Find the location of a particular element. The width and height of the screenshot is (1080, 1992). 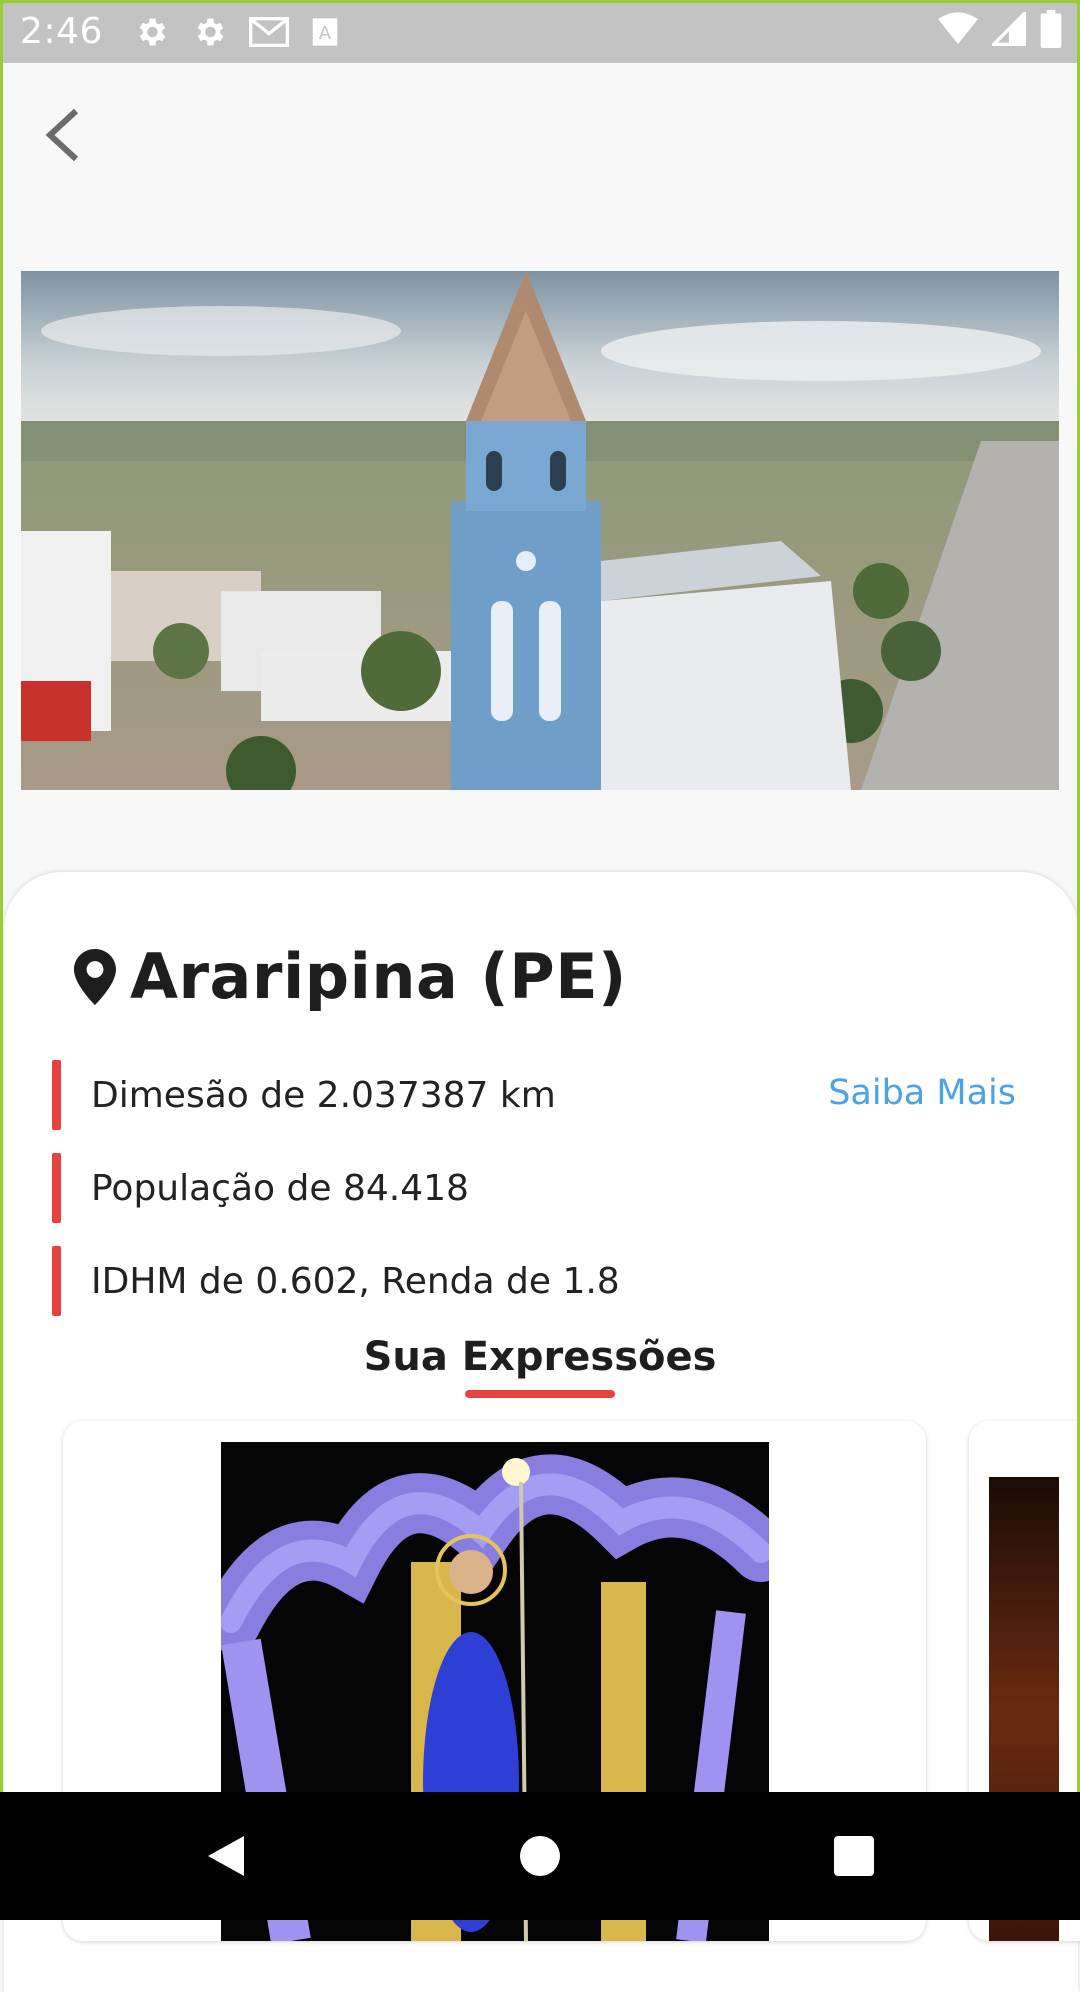

font-icon: A is located at coordinates (325, 31).